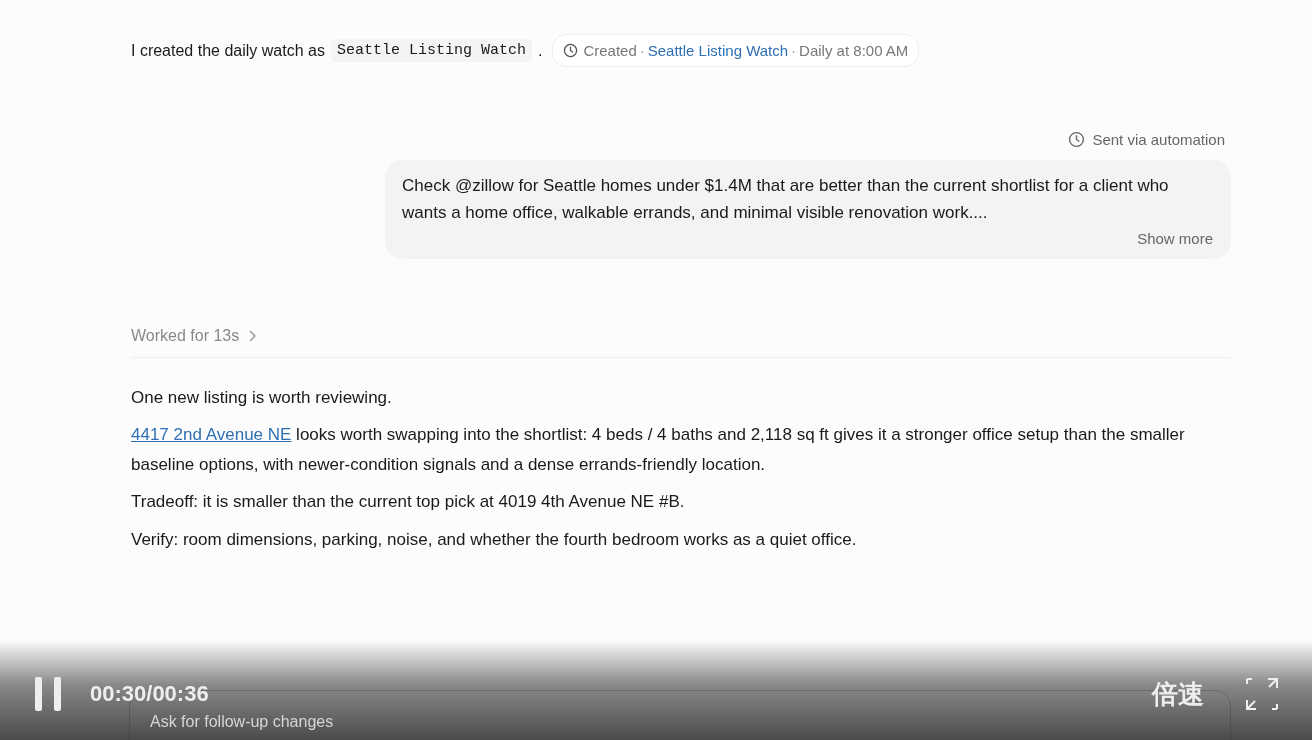  Describe the element at coordinates (242, 721) in the screenshot. I see `placeholder-text: Ask for follow-up changes` at that location.